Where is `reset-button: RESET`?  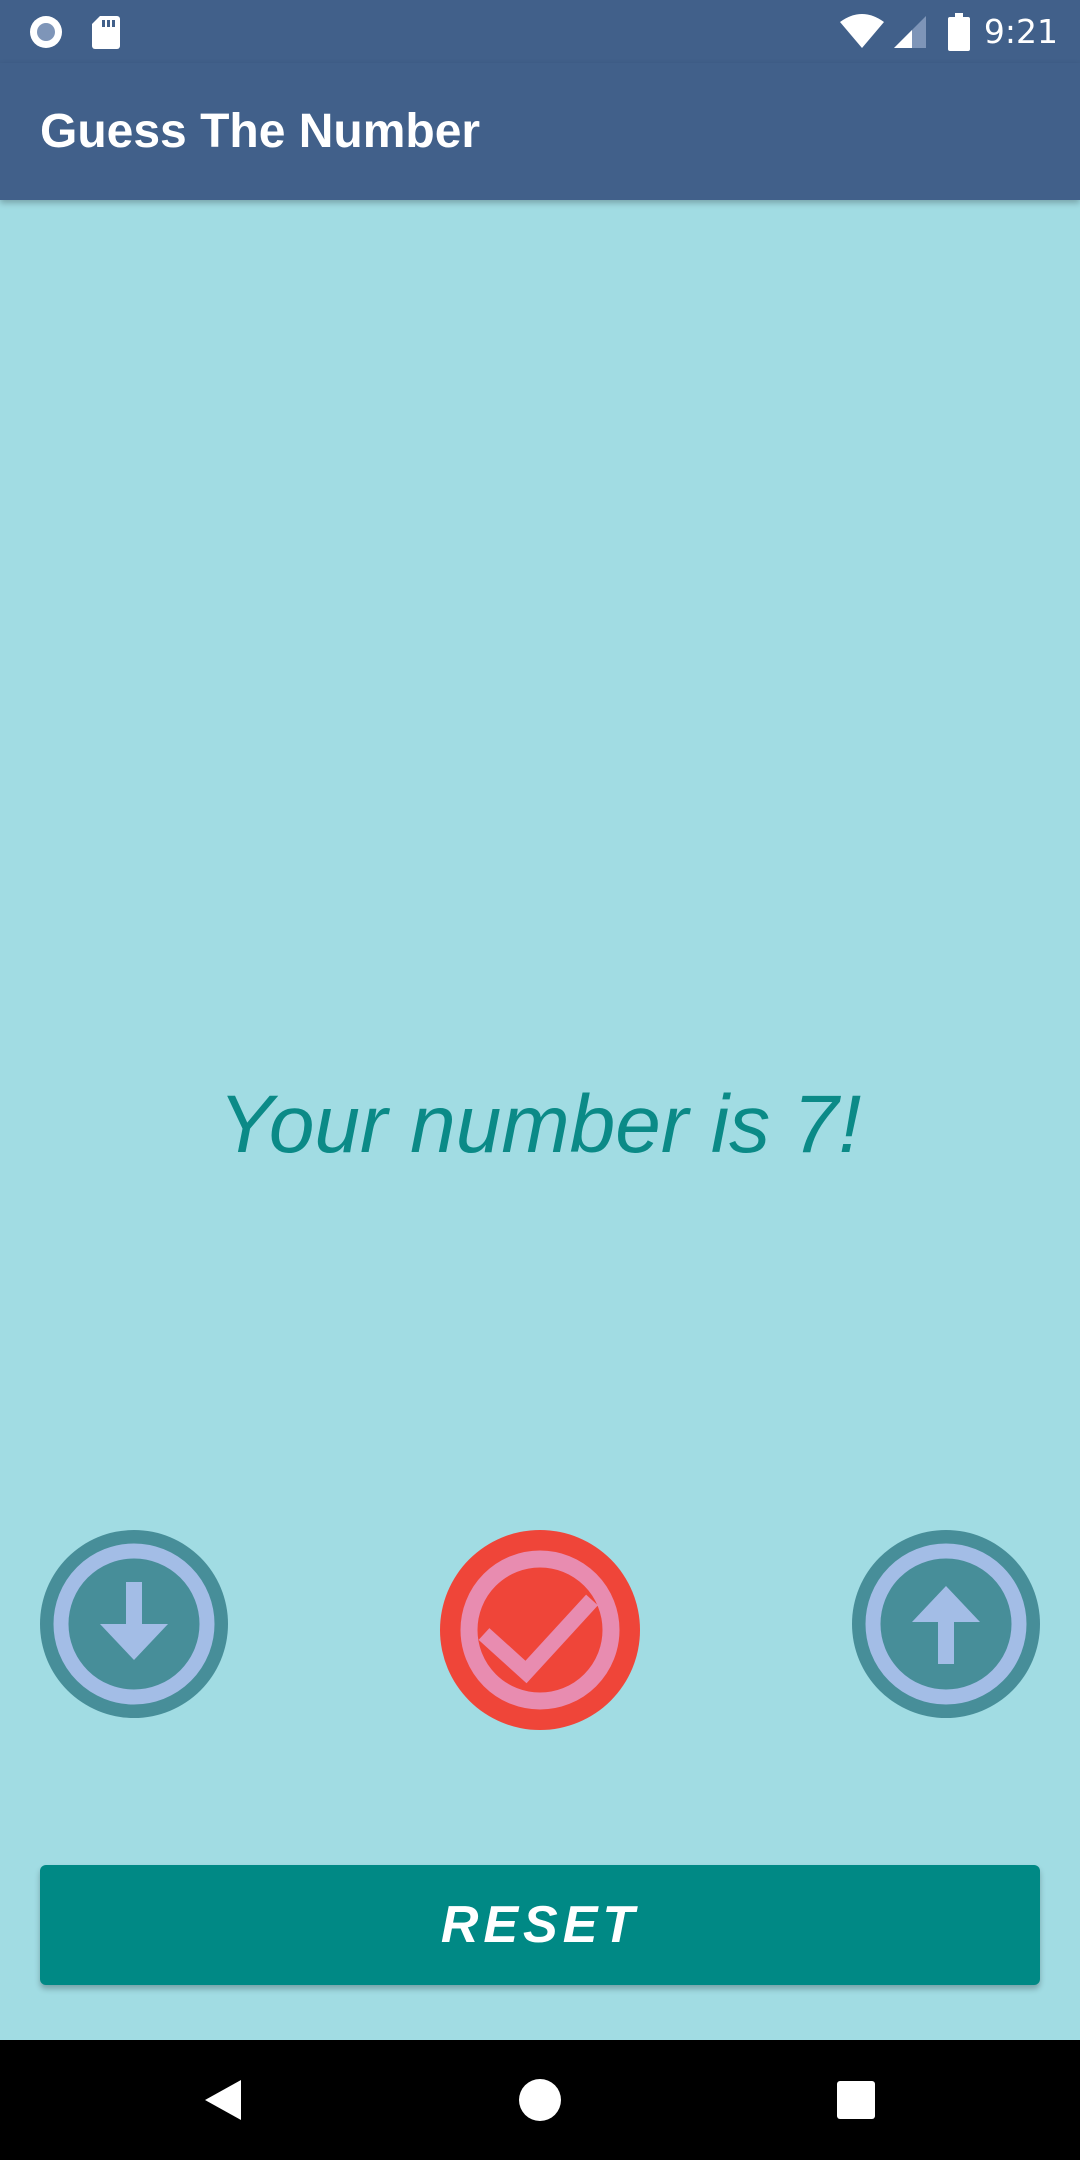 reset-button: RESET is located at coordinates (540, 1925).